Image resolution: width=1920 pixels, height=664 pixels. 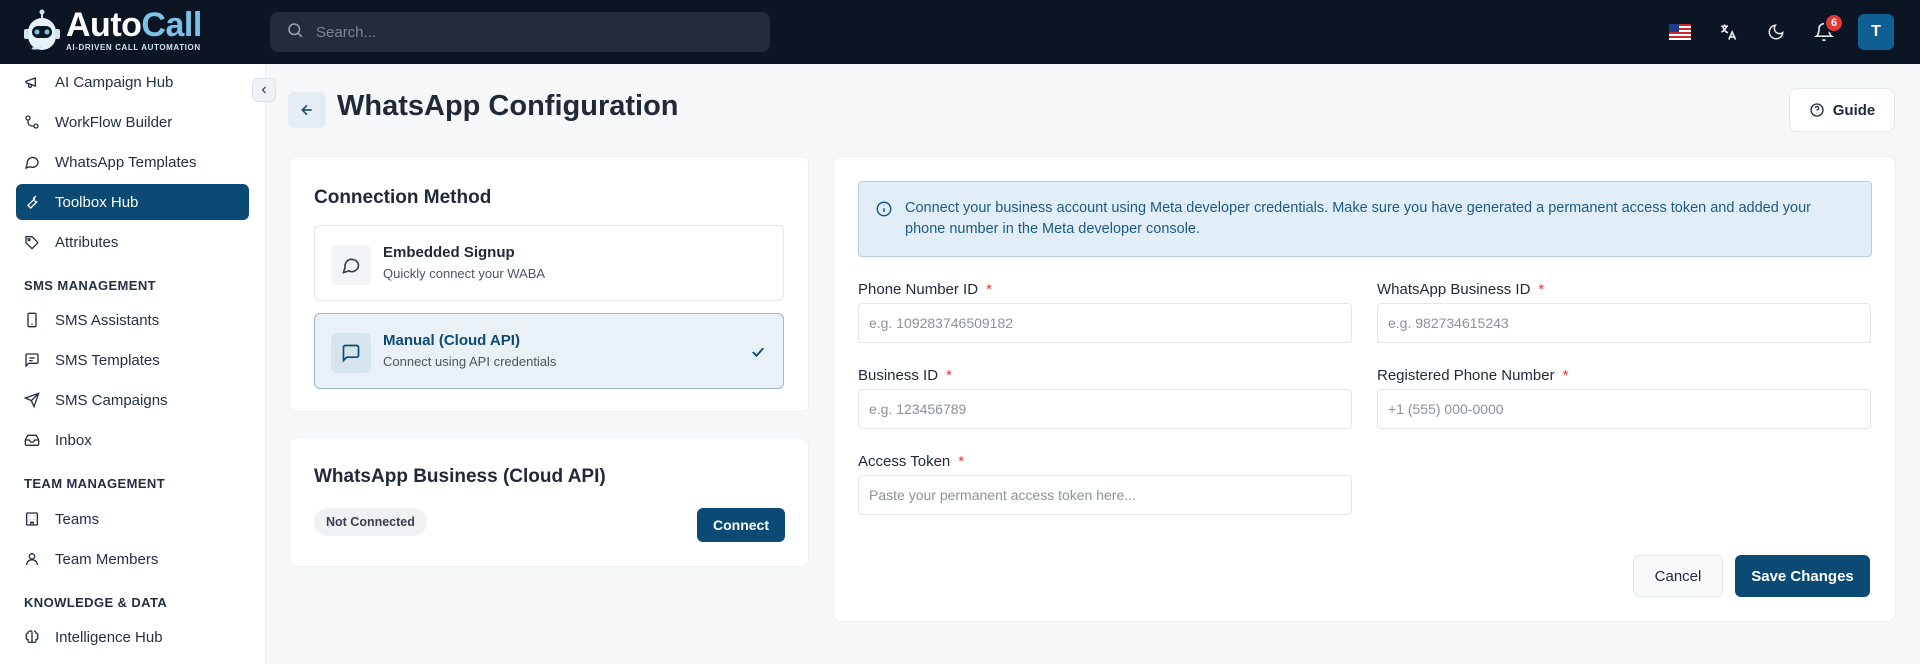 What do you see at coordinates (295, 32) in the screenshot?
I see `search-icon` at bounding box center [295, 32].